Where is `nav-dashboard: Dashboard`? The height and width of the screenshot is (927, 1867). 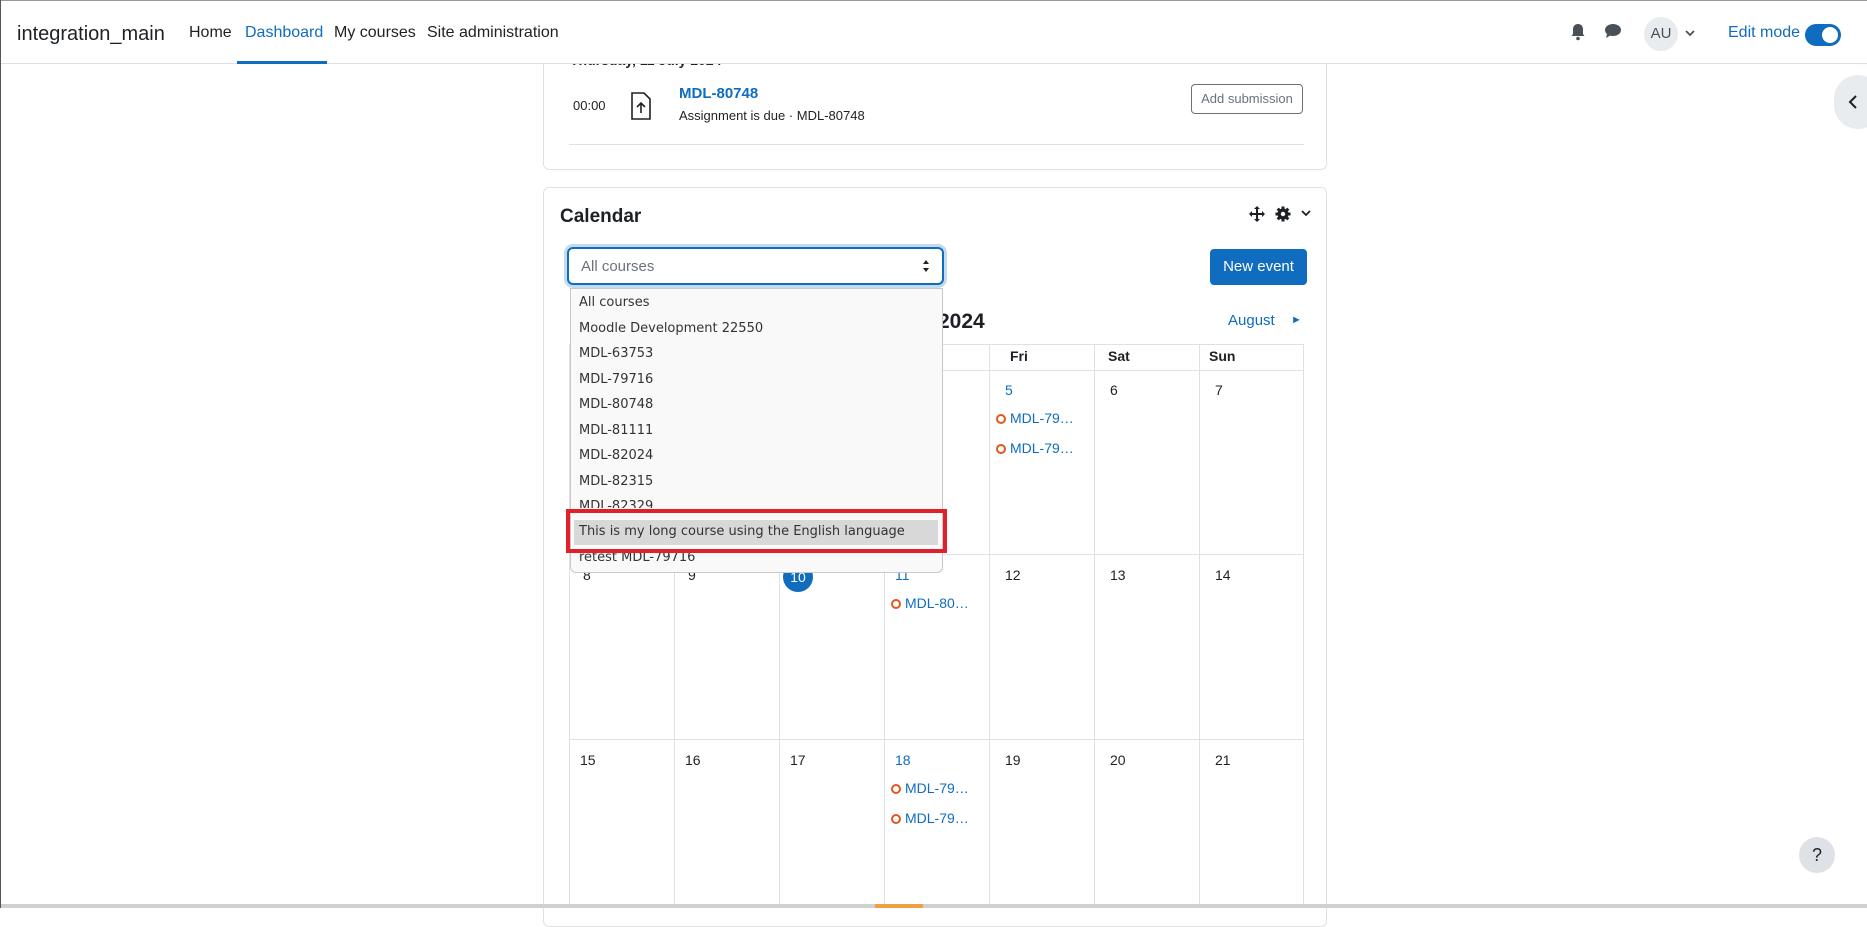
nav-dashboard: Dashboard is located at coordinates (284, 33).